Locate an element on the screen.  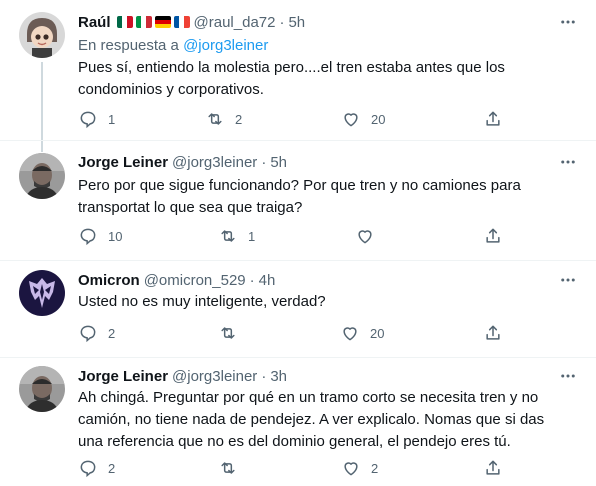
timestamp: 3h is located at coordinates (278, 376).